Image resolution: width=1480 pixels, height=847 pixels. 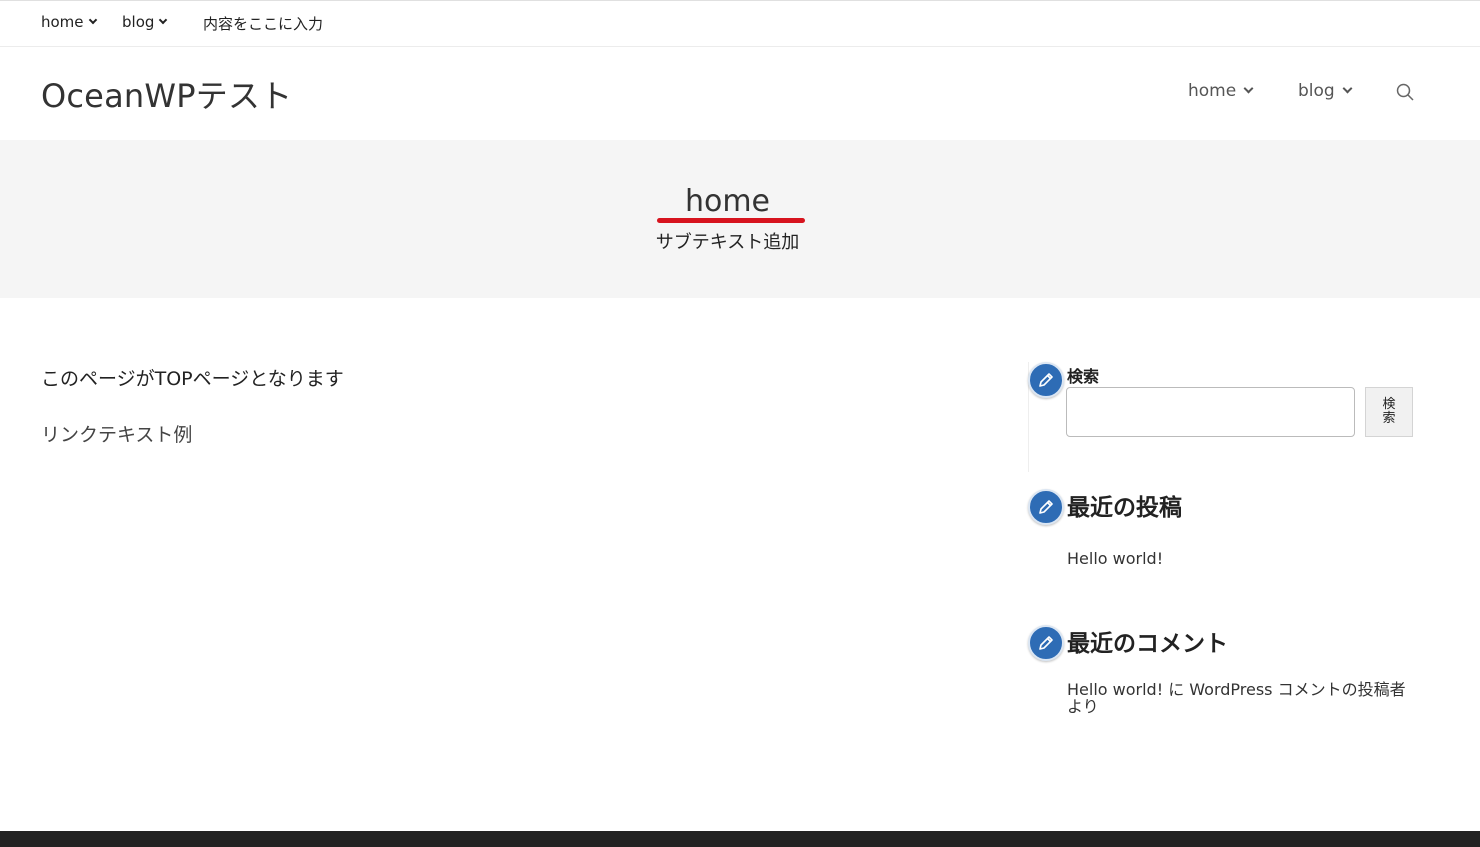 I want to click on topbar-item-label: home, so click(x=62, y=22).